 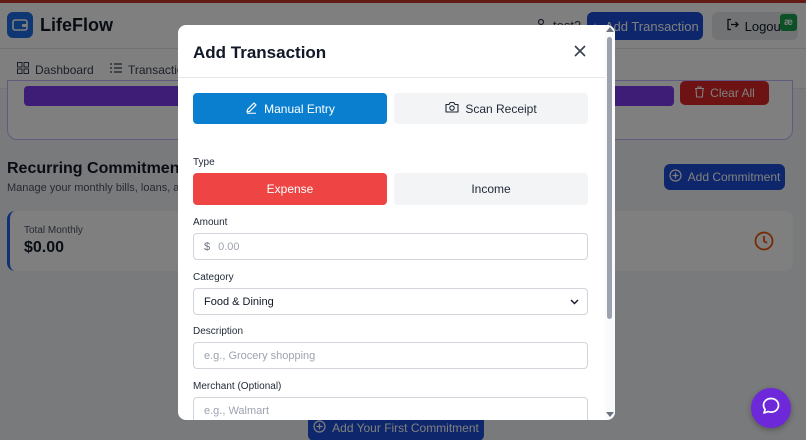 What do you see at coordinates (213, 277) in the screenshot?
I see `category-label: Category` at bounding box center [213, 277].